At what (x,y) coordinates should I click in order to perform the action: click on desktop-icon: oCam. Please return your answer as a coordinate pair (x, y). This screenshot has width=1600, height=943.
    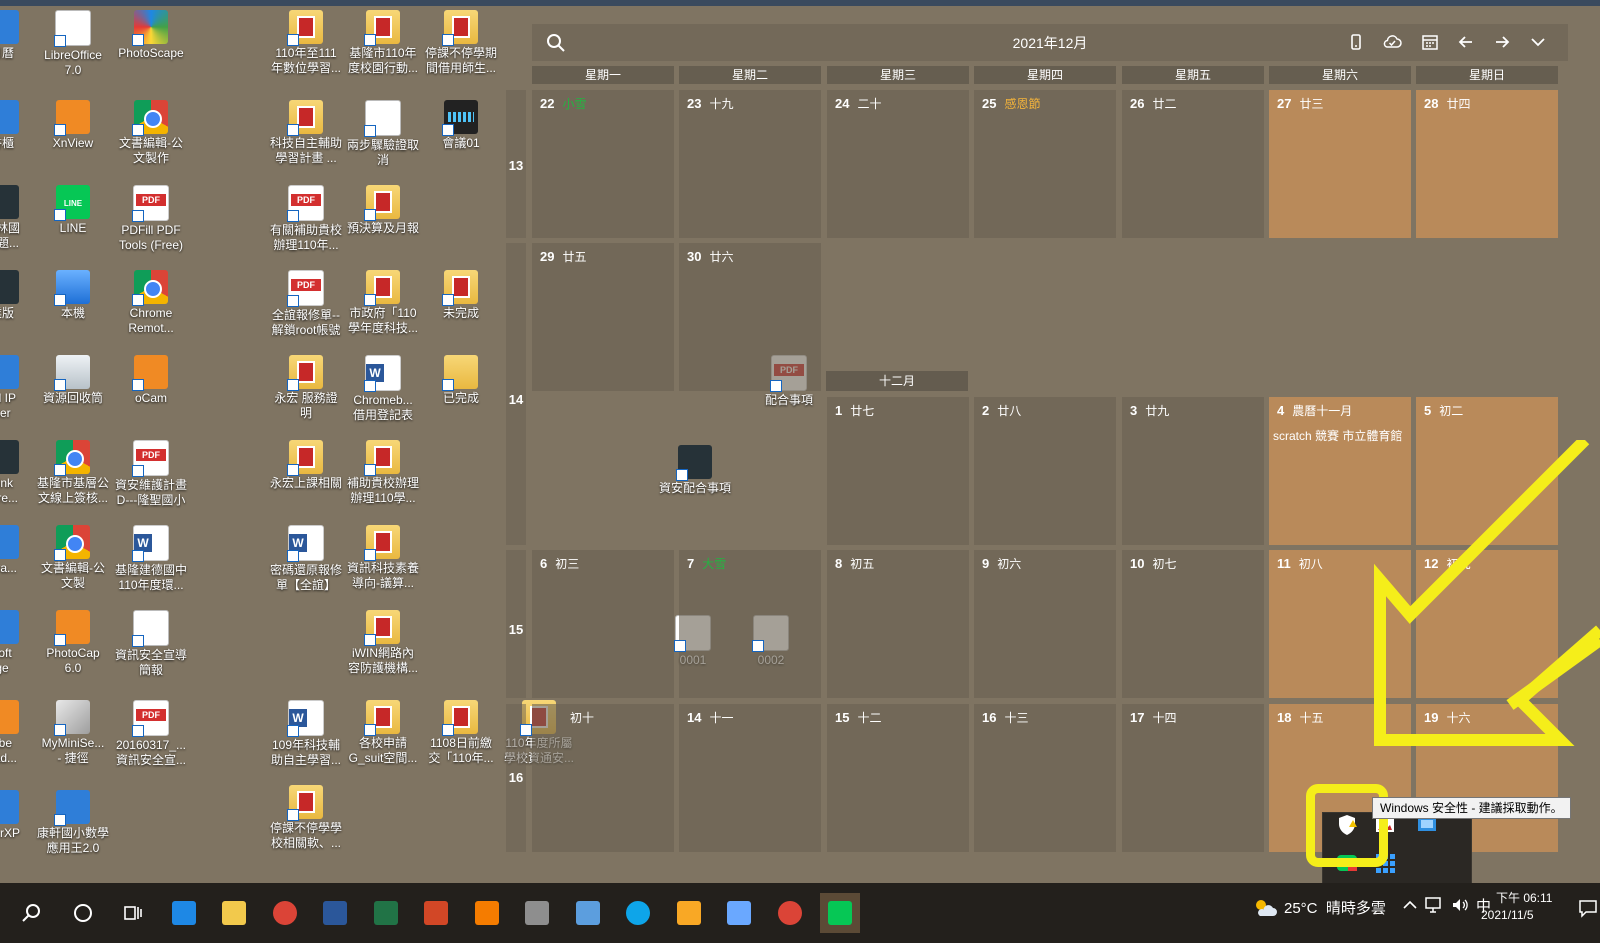
    Looking at the image, I should click on (151, 380).